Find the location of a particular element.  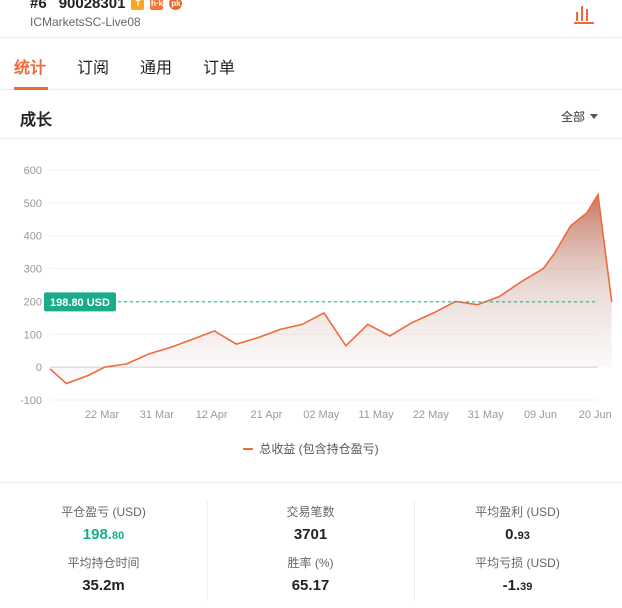

current-value-label: 198.80 USD is located at coordinates (80, 302).